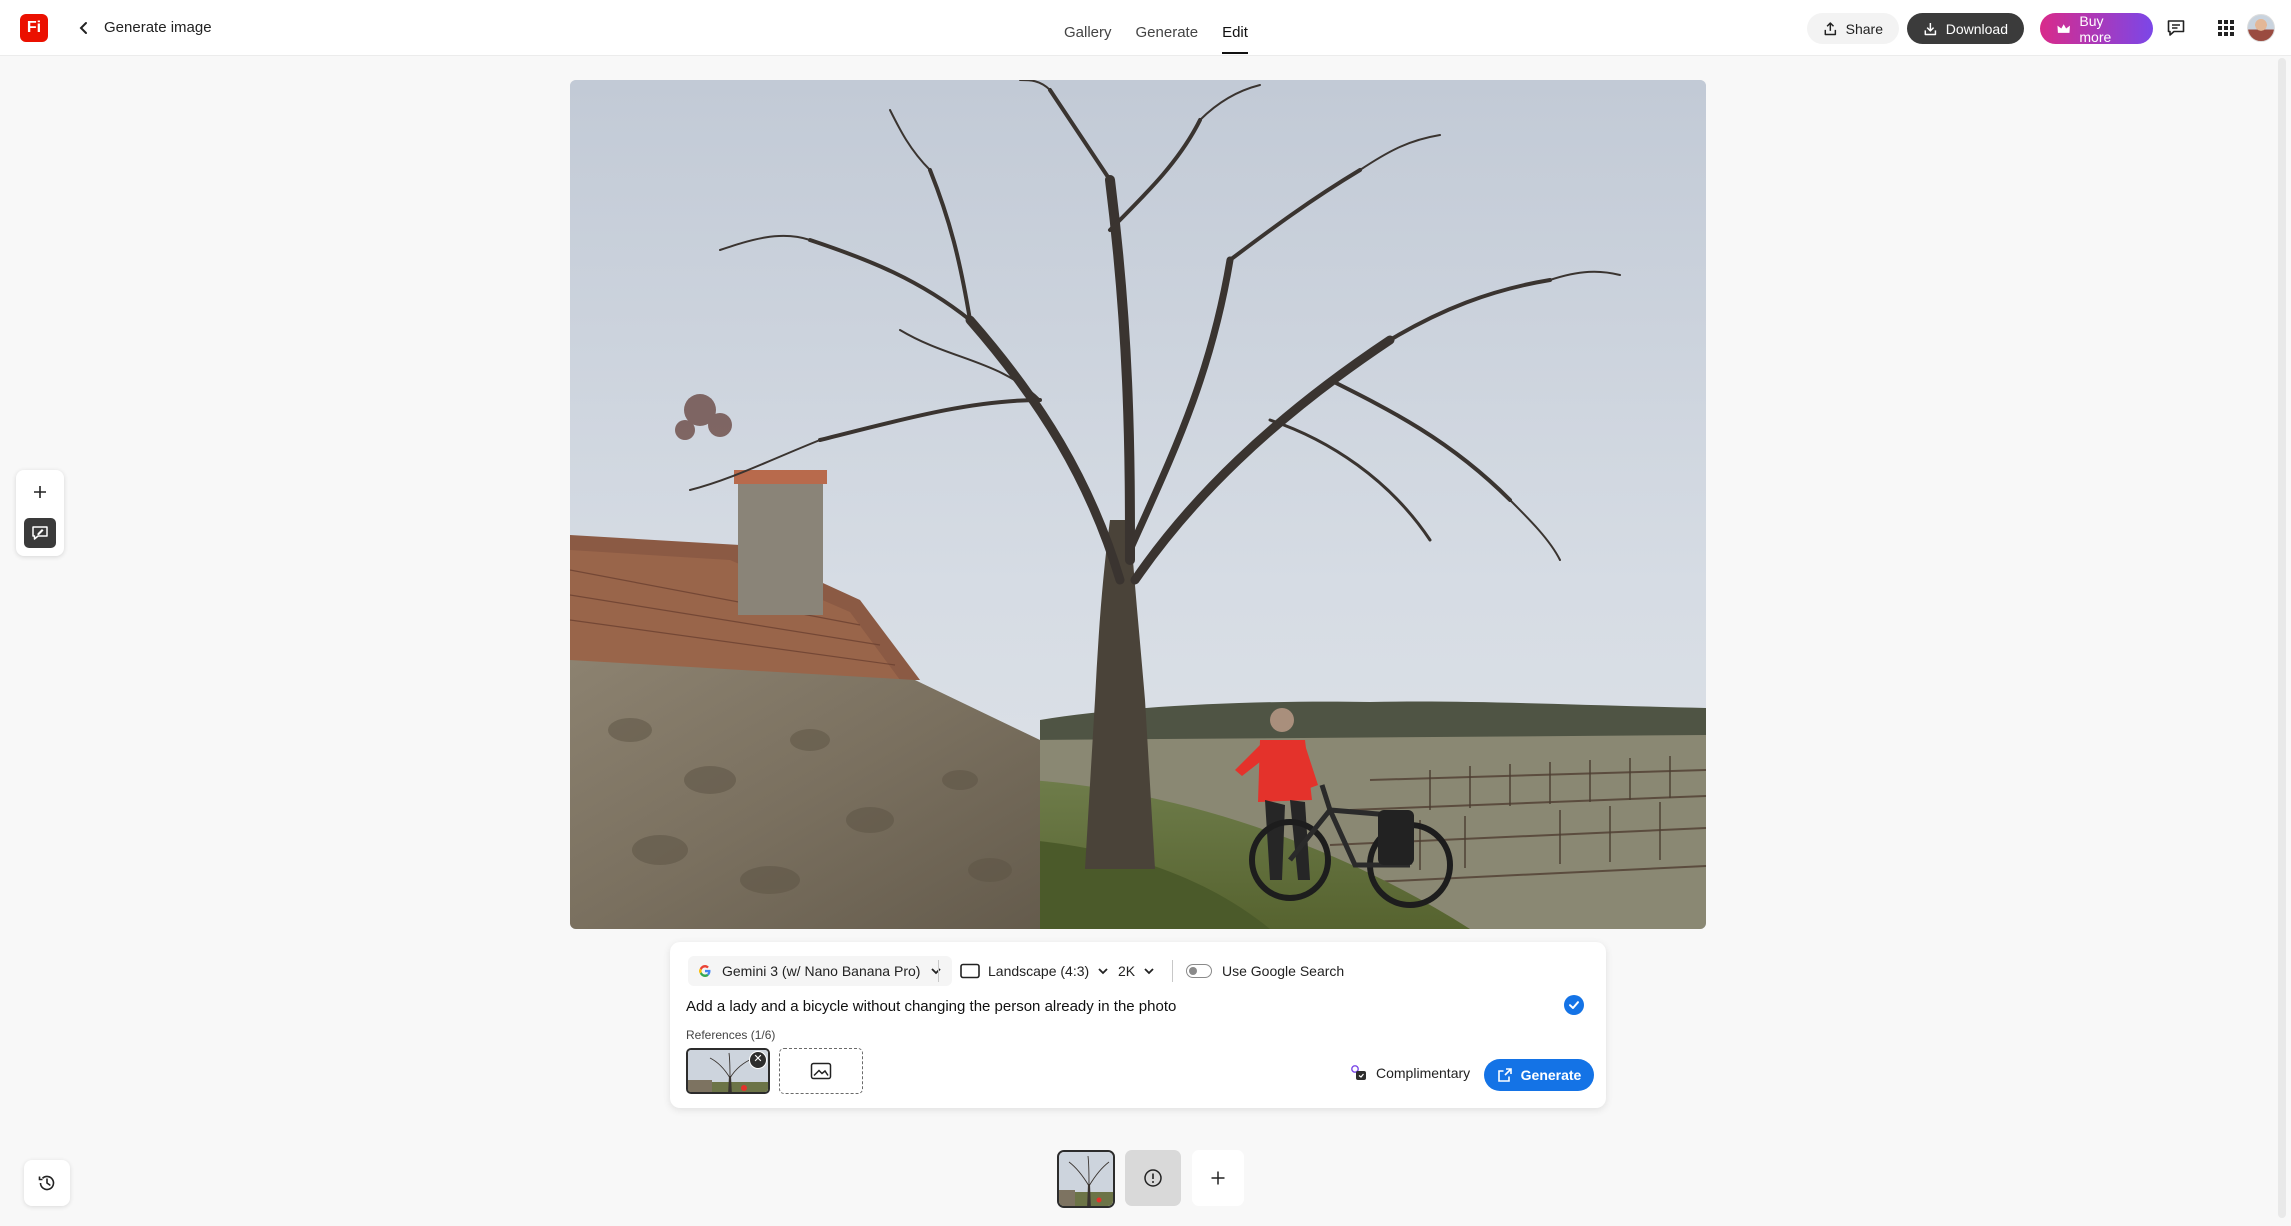 The image size is (2291, 1226). I want to click on model-label: Gemini 3 (w/ Nano Banana Pro), so click(821, 971).